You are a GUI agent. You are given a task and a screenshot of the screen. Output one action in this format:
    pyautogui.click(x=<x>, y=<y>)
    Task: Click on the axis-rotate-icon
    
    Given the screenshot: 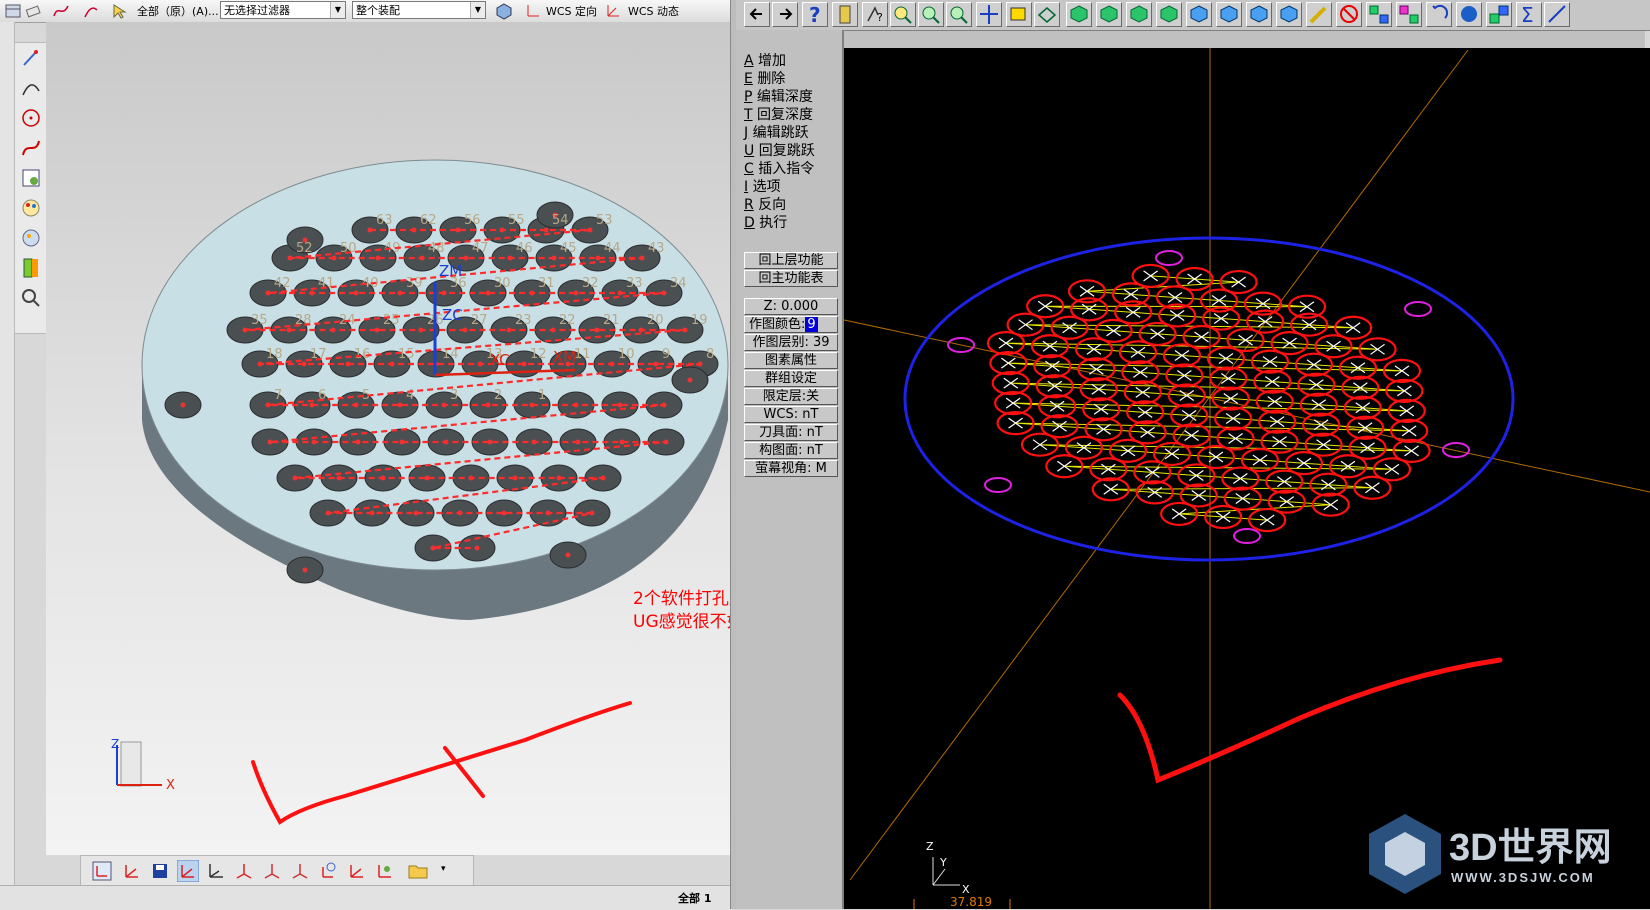 What is the action you would take?
    pyautogui.click(x=300, y=871)
    